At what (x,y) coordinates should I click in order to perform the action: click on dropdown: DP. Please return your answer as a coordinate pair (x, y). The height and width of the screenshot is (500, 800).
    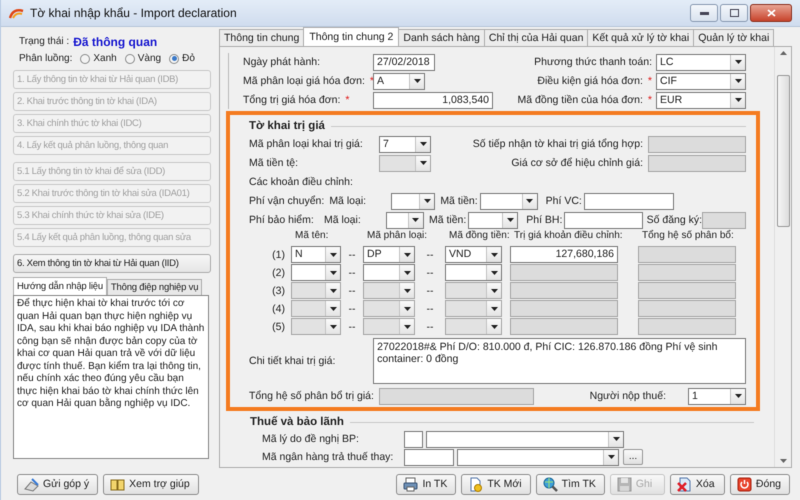
    Looking at the image, I should click on (389, 254).